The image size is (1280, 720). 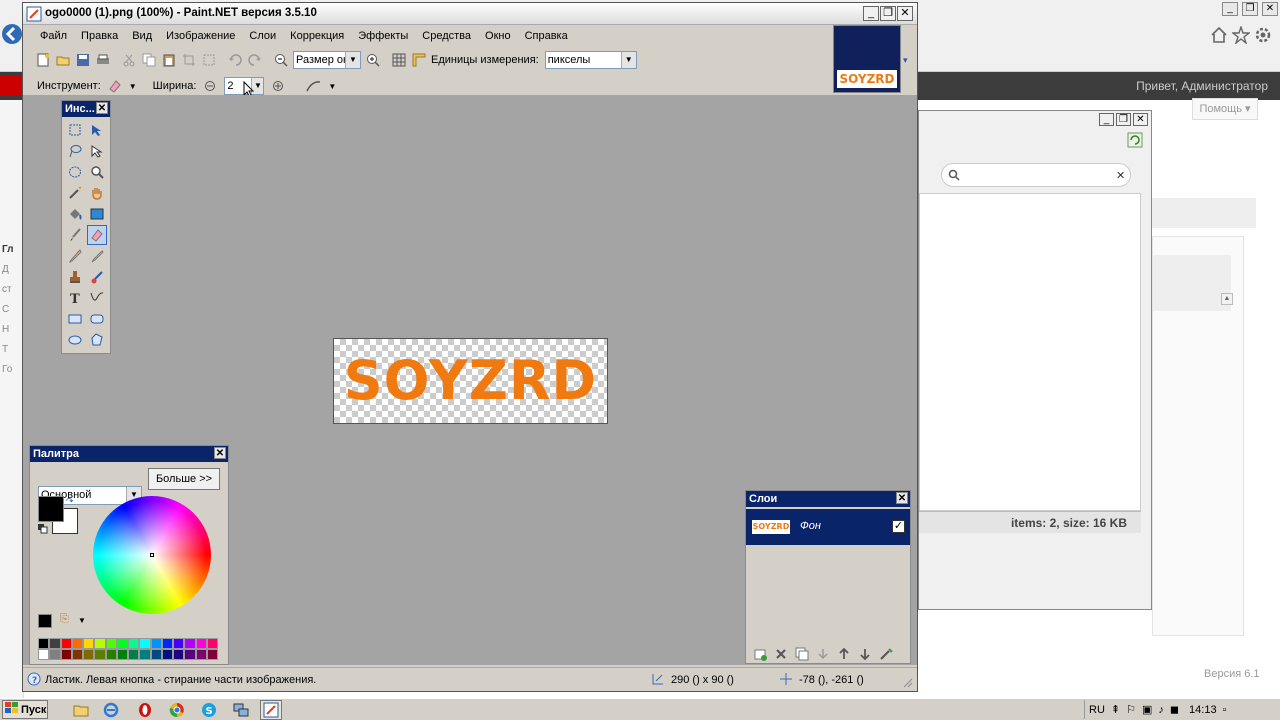 I want to click on fb-minimize-button: _, so click(x=1106, y=119).